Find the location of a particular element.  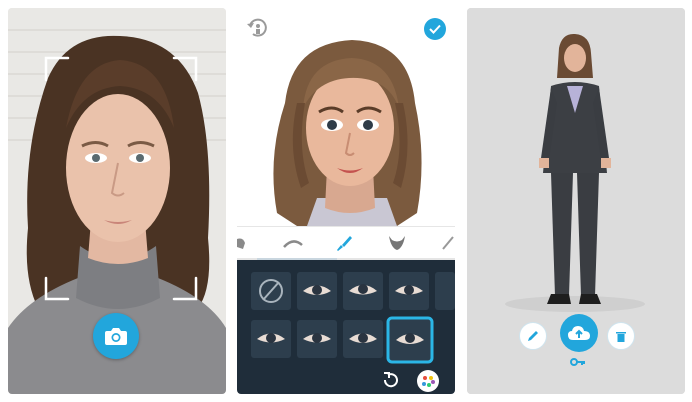

tab-hair is located at coordinates (242, 244).